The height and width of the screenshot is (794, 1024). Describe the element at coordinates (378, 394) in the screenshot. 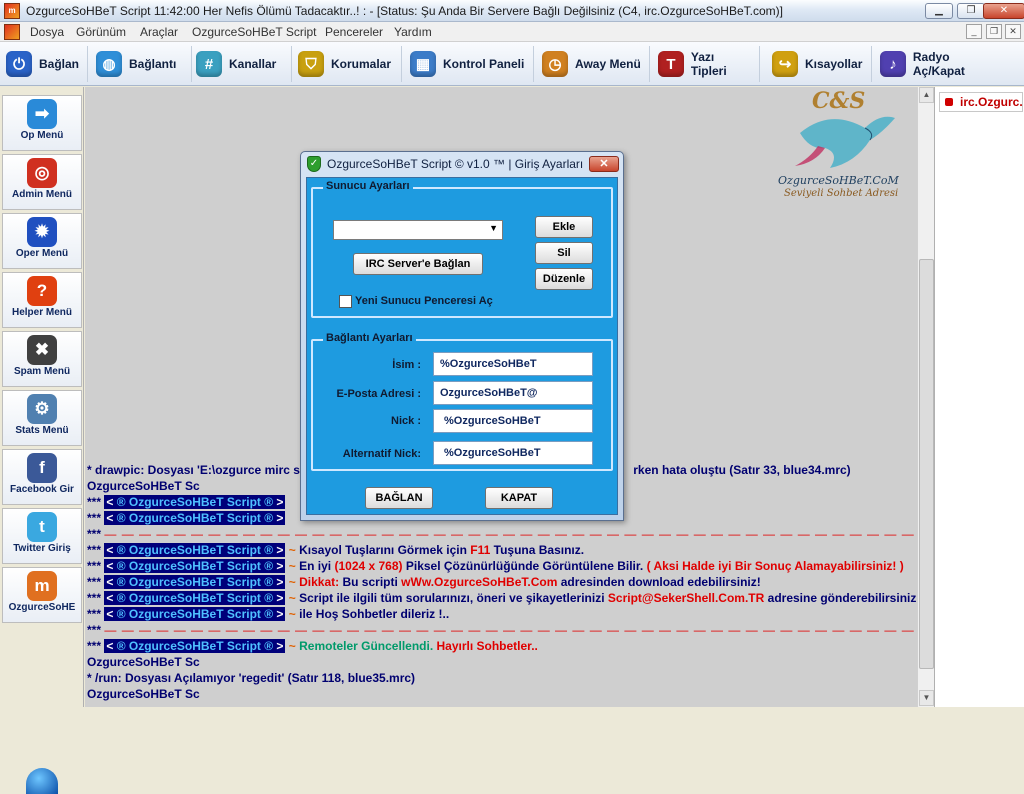

I see `email-label: E-Posta Adresi :` at that location.